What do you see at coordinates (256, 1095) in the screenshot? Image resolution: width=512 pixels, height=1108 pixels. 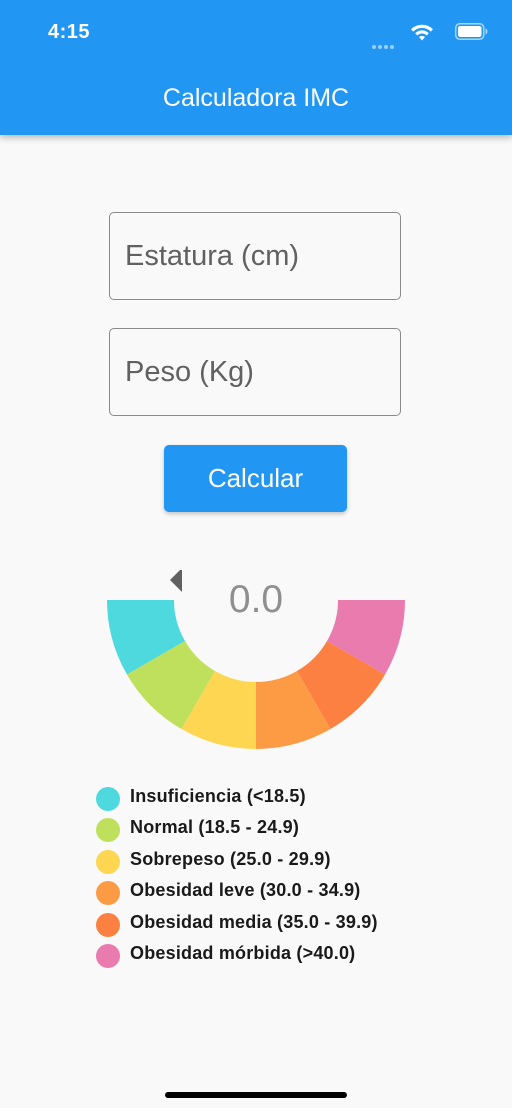 I see `home-indicator` at bounding box center [256, 1095].